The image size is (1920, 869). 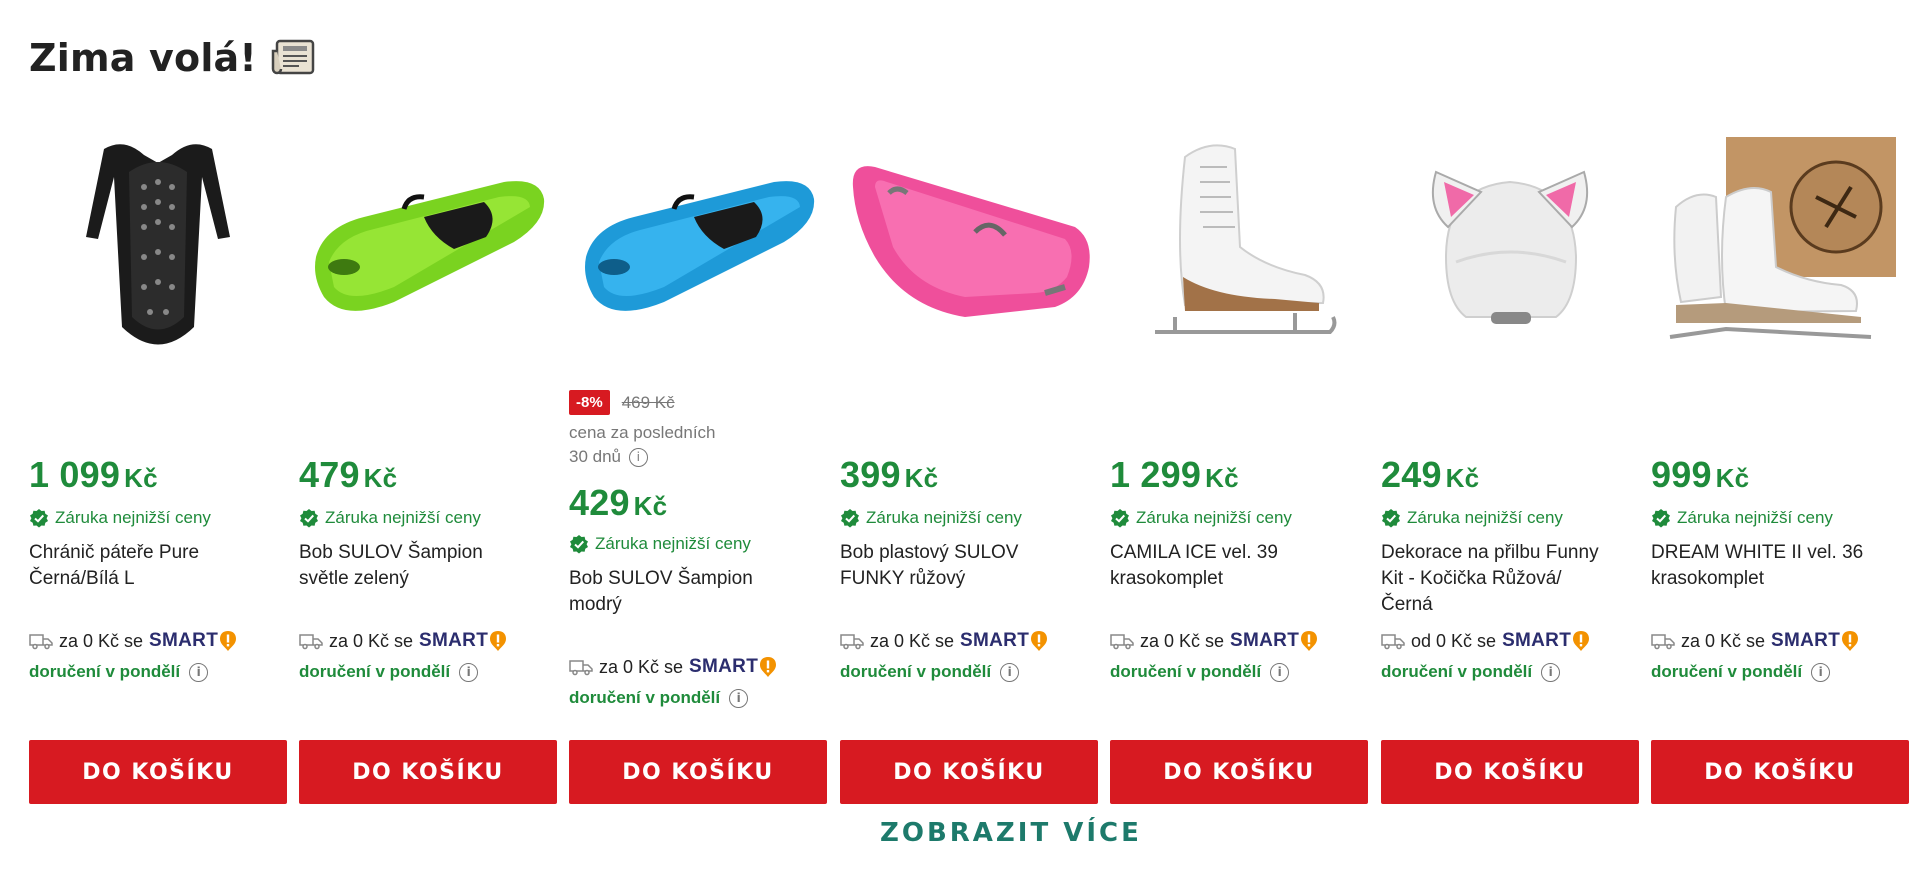 What do you see at coordinates (1700, 474) in the screenshot?
I see `product-price: 999 Kč` at bounding box center [1700, 474].